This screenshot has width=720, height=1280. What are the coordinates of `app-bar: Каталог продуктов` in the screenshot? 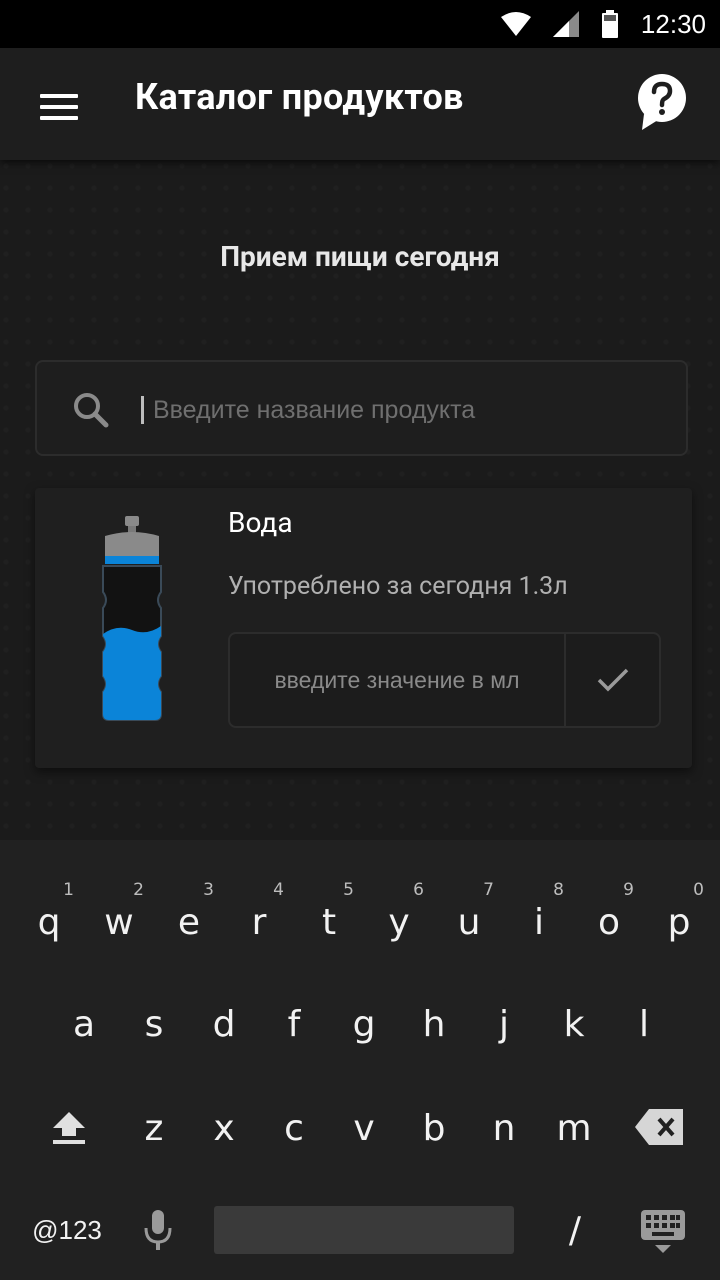 It's located at (360, 104).